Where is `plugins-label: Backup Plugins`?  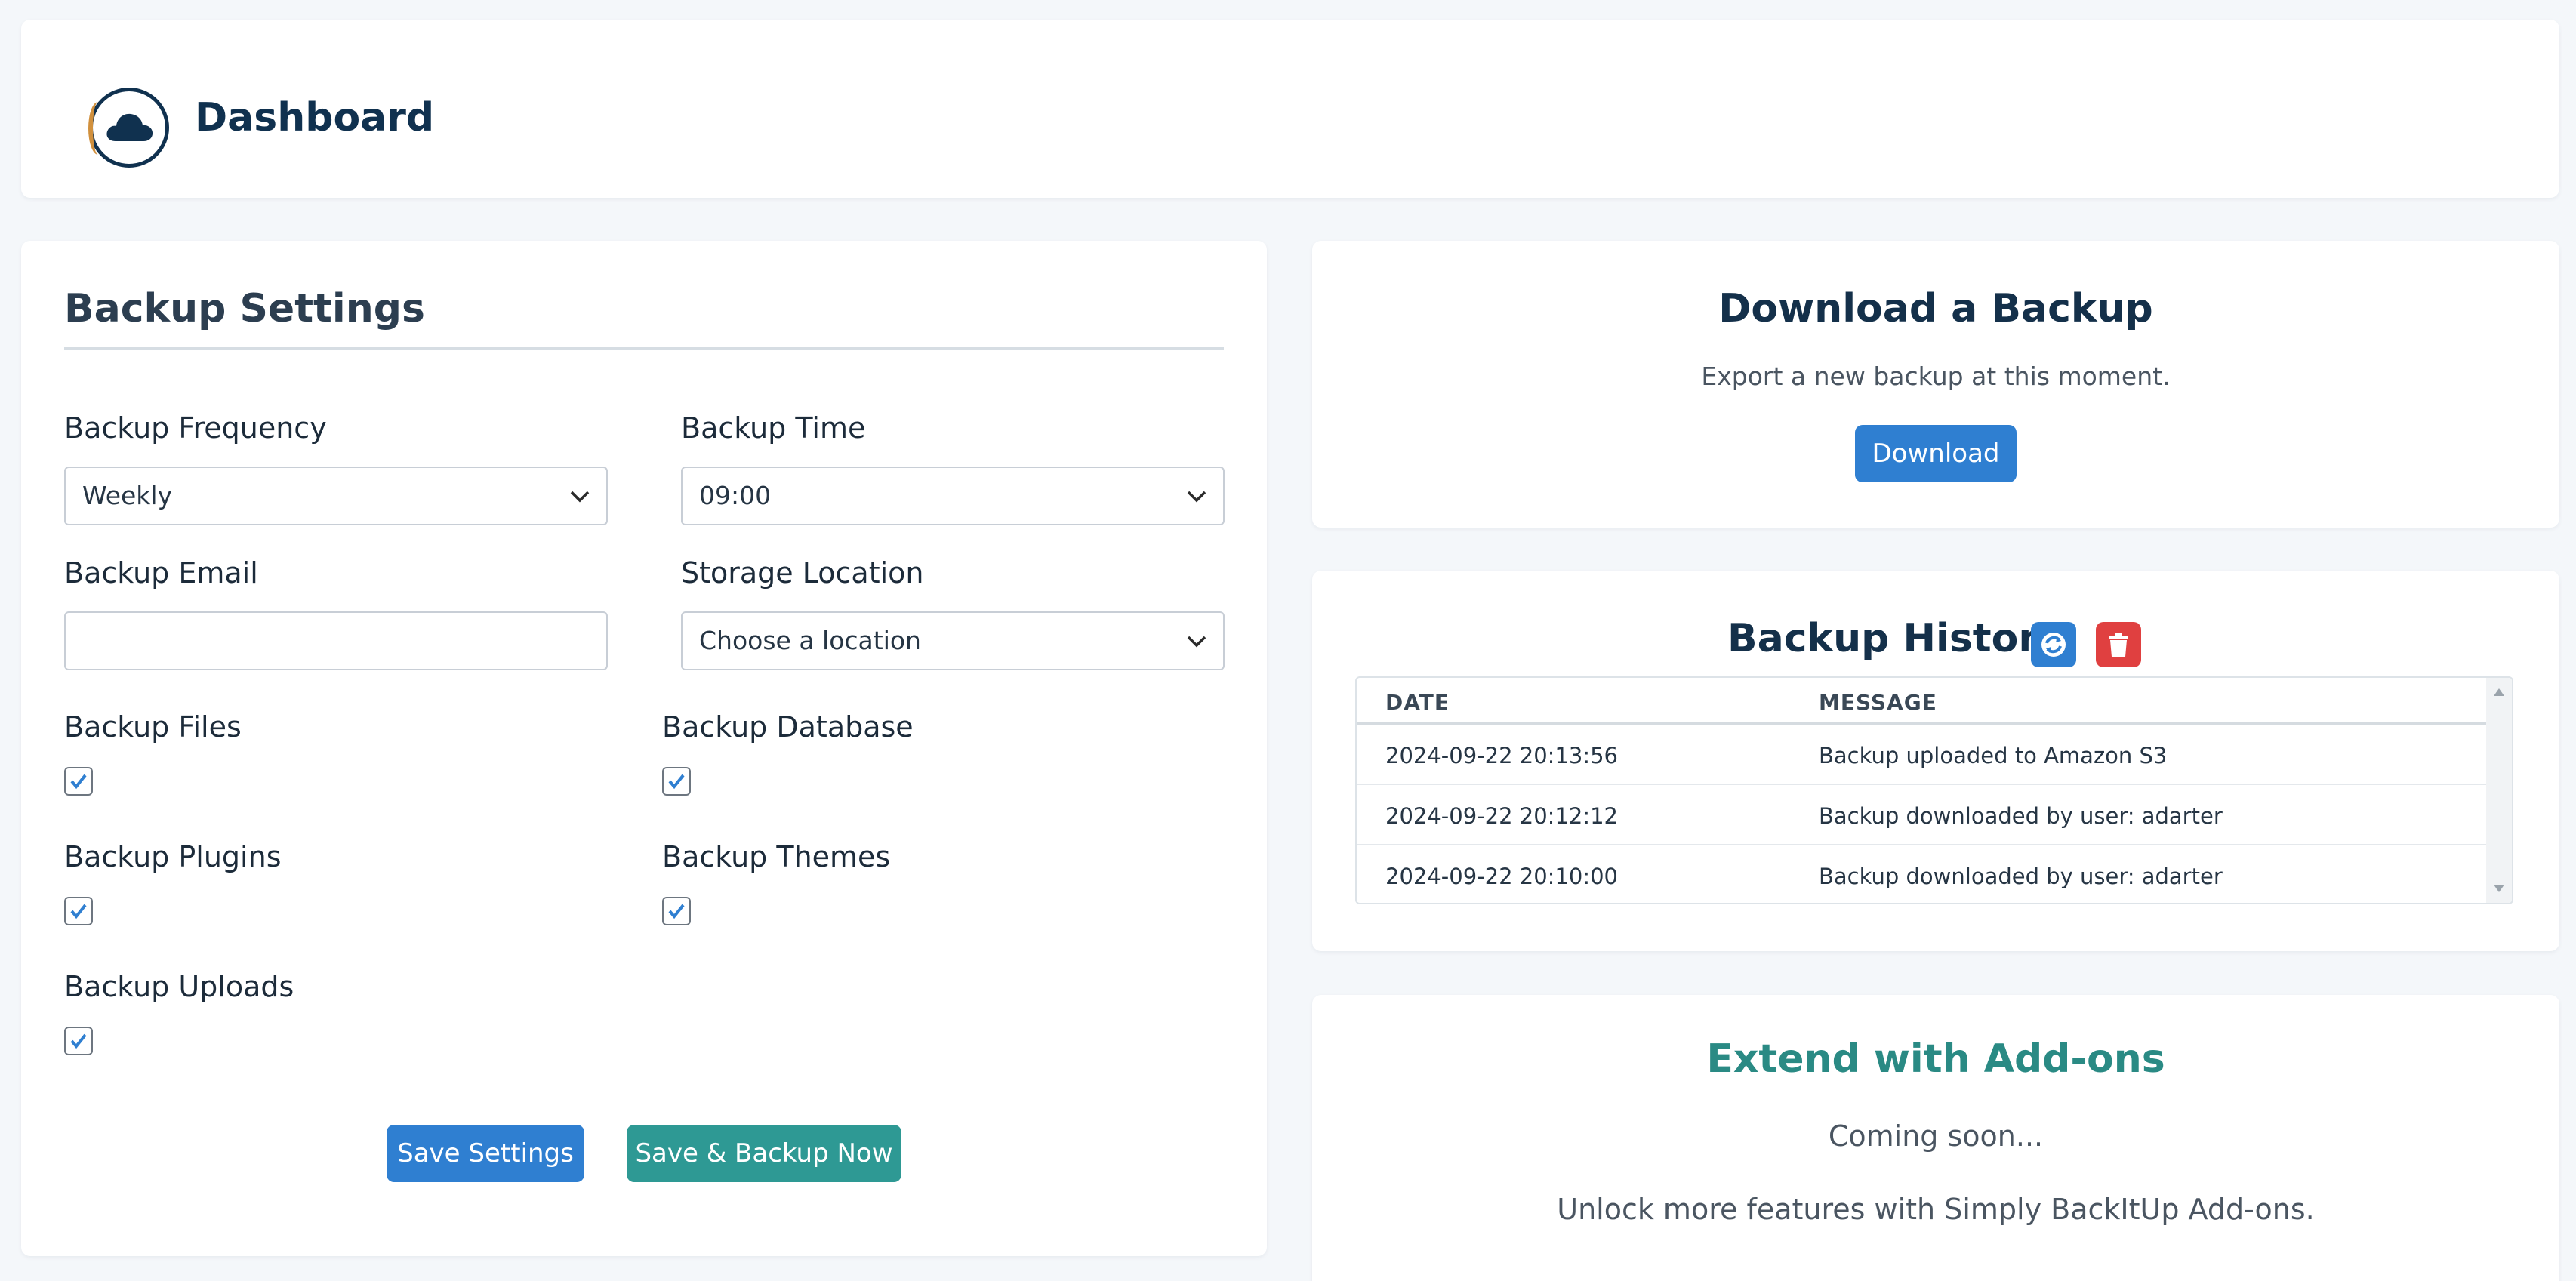
plugins-label: Backup Plugins is located at coordinates (173, 856).